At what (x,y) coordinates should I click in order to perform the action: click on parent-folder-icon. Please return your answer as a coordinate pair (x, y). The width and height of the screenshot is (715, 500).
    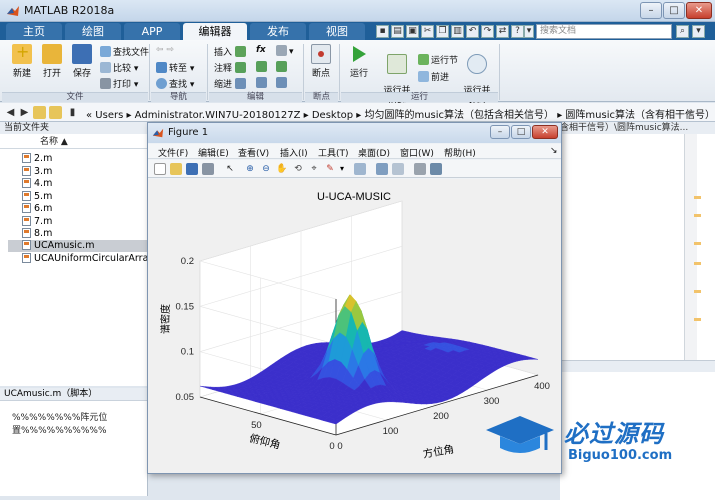
    Looking at the image, I should click on (39, 112).